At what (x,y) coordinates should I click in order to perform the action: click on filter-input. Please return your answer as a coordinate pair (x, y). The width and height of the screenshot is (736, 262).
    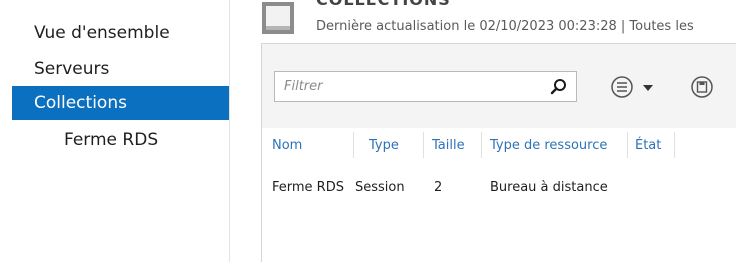
    Looking at the image, I should click on (409, 86).